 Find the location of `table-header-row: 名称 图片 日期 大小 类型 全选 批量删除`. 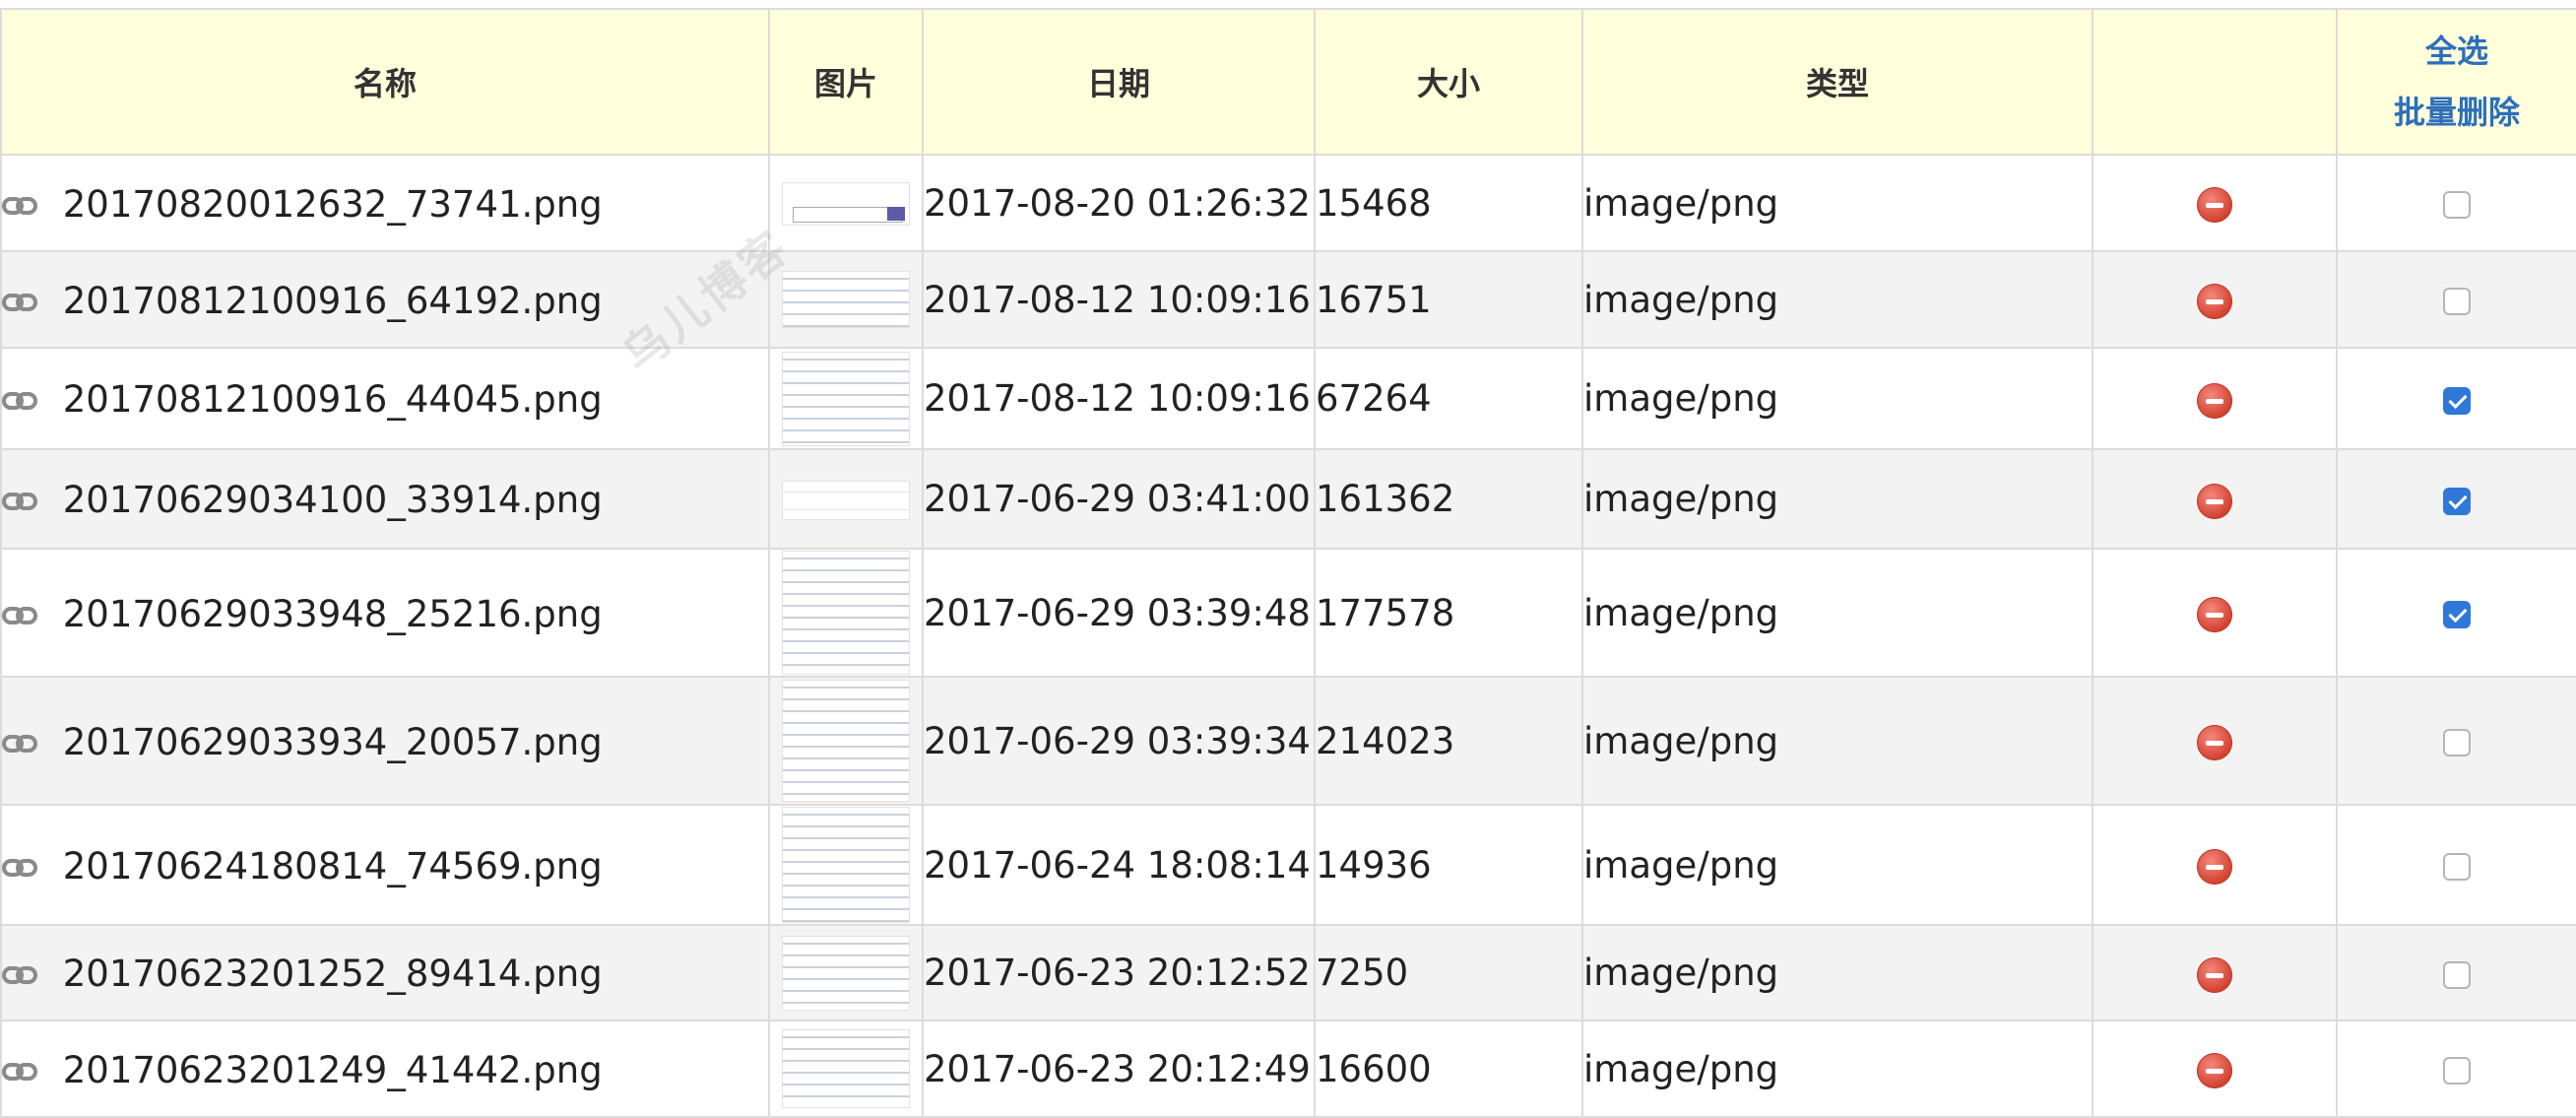

table-header-row: 名称 图片 日期 大小 类型 全选 批量删除 is located at coordinates (1288, 82).